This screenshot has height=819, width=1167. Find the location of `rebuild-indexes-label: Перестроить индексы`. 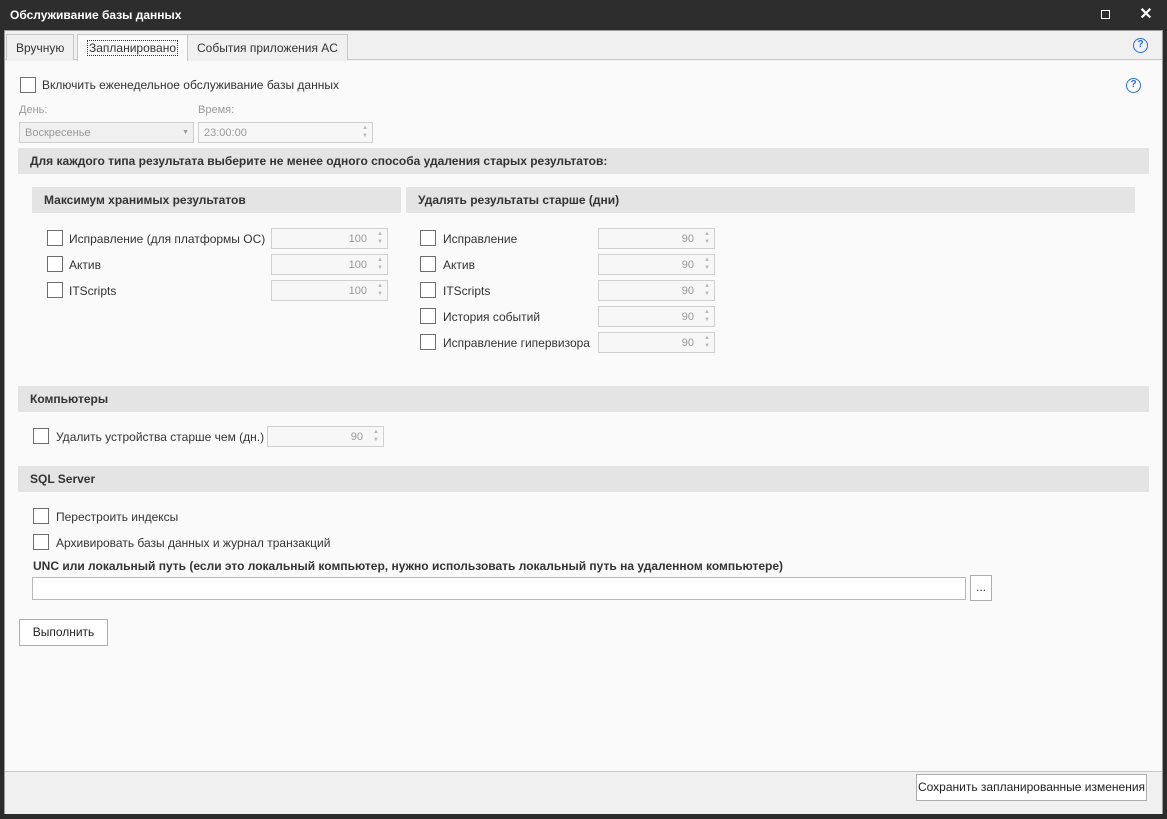

rebuild-indexes-label: Перестроить индексы is located at coordinates (117, 517).